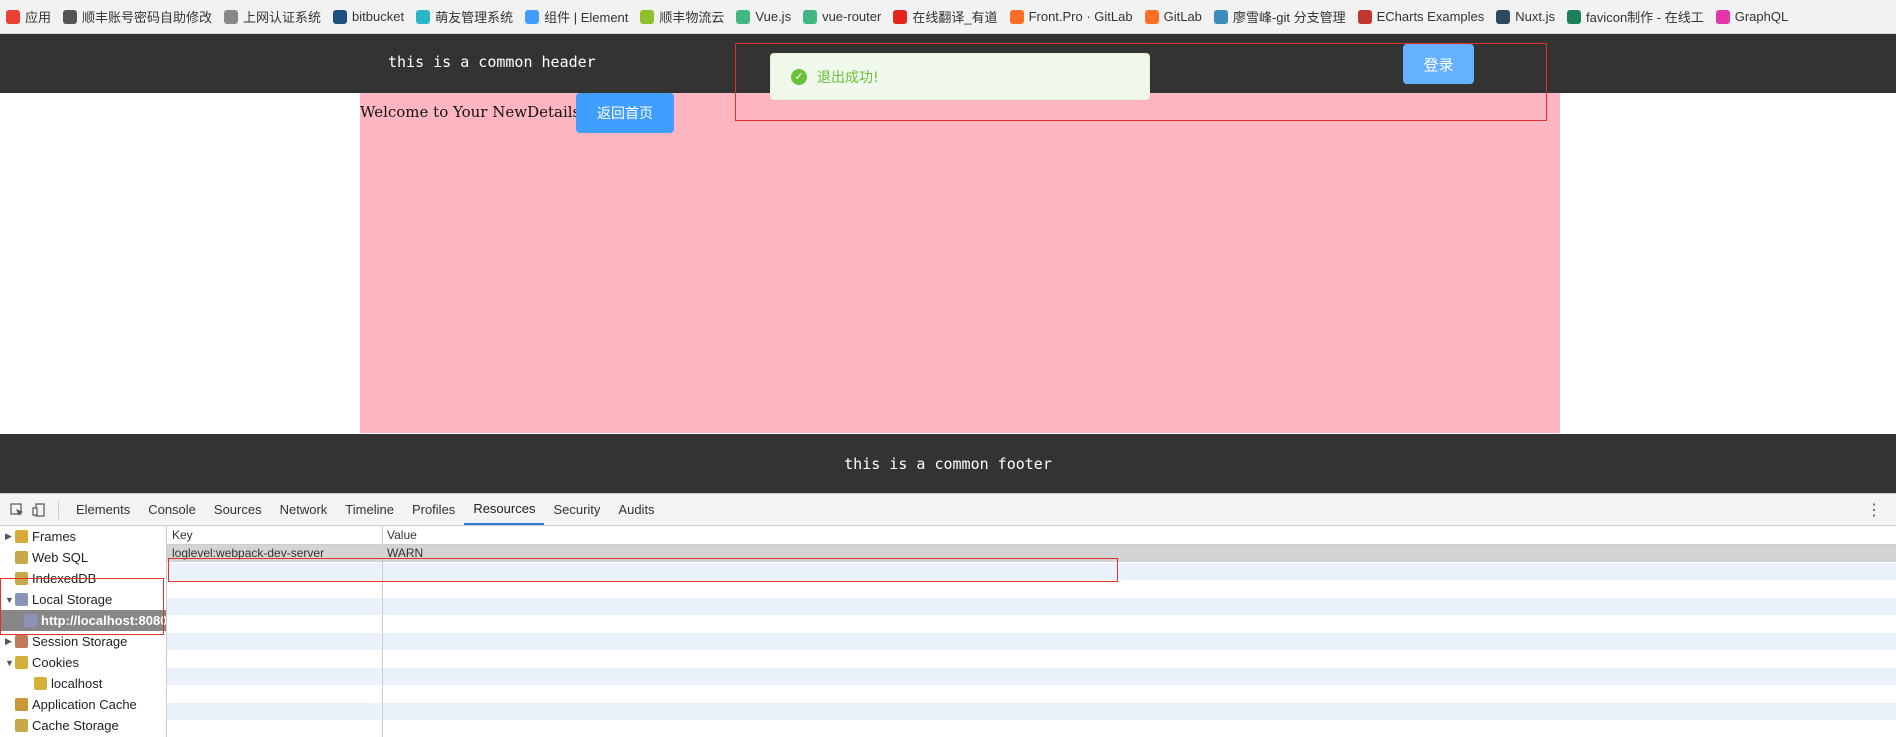  I want to click on bookmark-item: Nuxt.js, so click(1525, 16).